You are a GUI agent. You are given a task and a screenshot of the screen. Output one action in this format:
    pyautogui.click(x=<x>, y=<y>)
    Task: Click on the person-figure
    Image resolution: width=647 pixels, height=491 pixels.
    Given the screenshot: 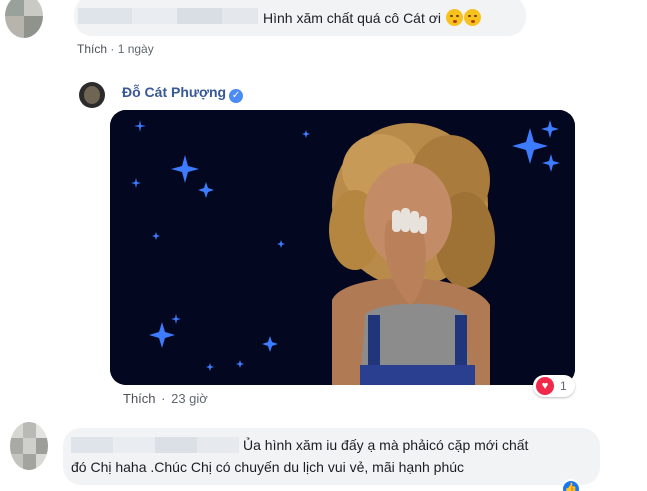 What is the action you would take?
    pyautogui.click(x=412, y=254)
    